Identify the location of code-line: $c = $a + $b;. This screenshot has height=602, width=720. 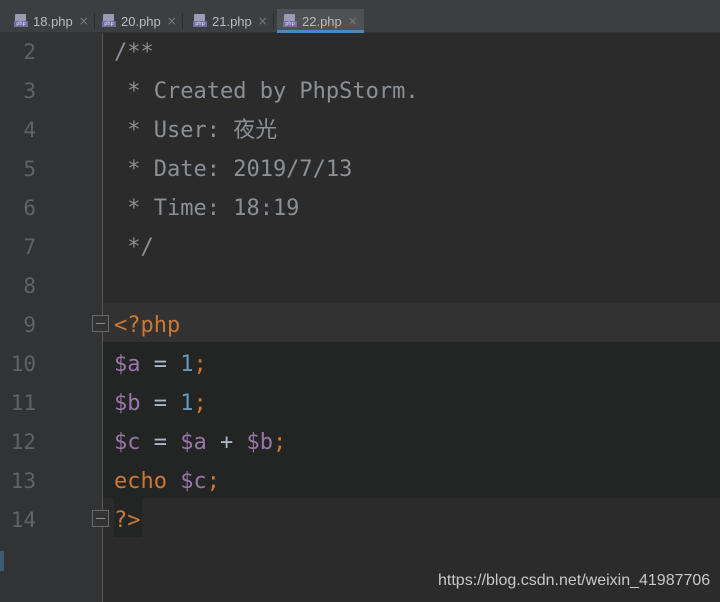
(200, 442).